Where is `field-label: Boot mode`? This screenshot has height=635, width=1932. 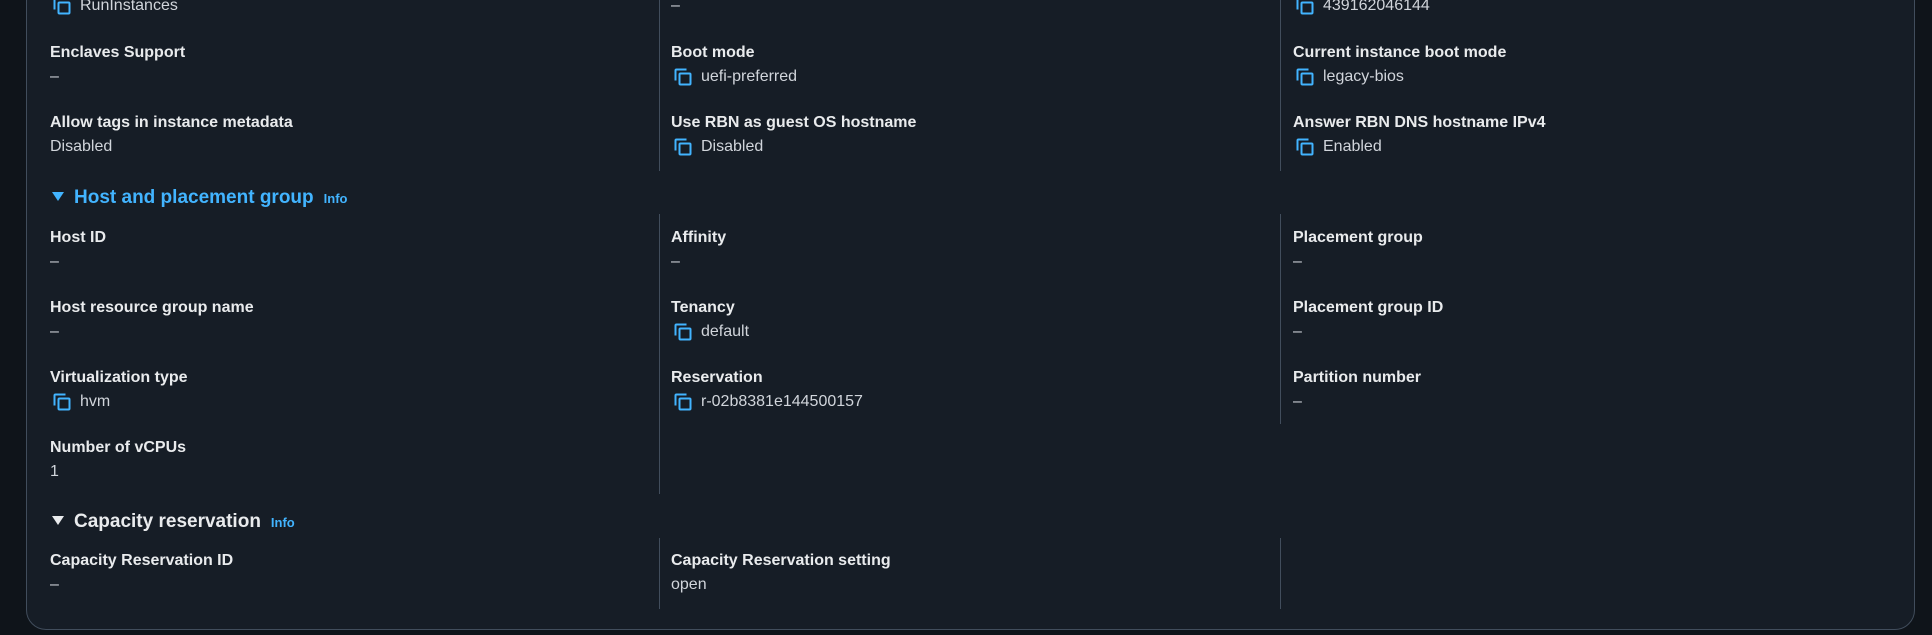 field-label: Boot mode is located at coordinates (713, 52).